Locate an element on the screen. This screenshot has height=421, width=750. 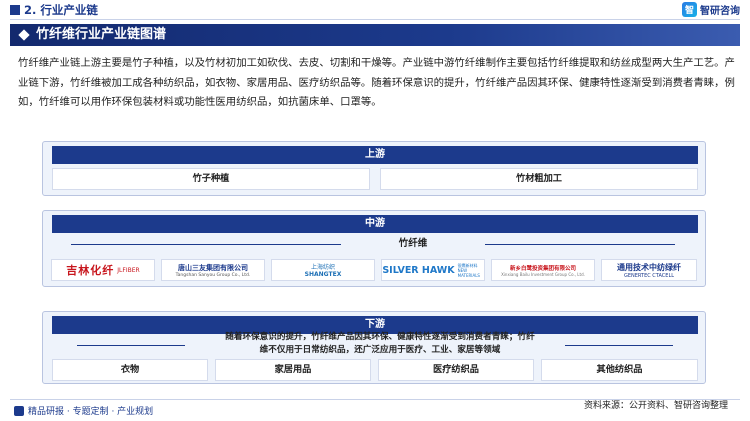
downstream-left-rule is located at coordinates (131, 345).